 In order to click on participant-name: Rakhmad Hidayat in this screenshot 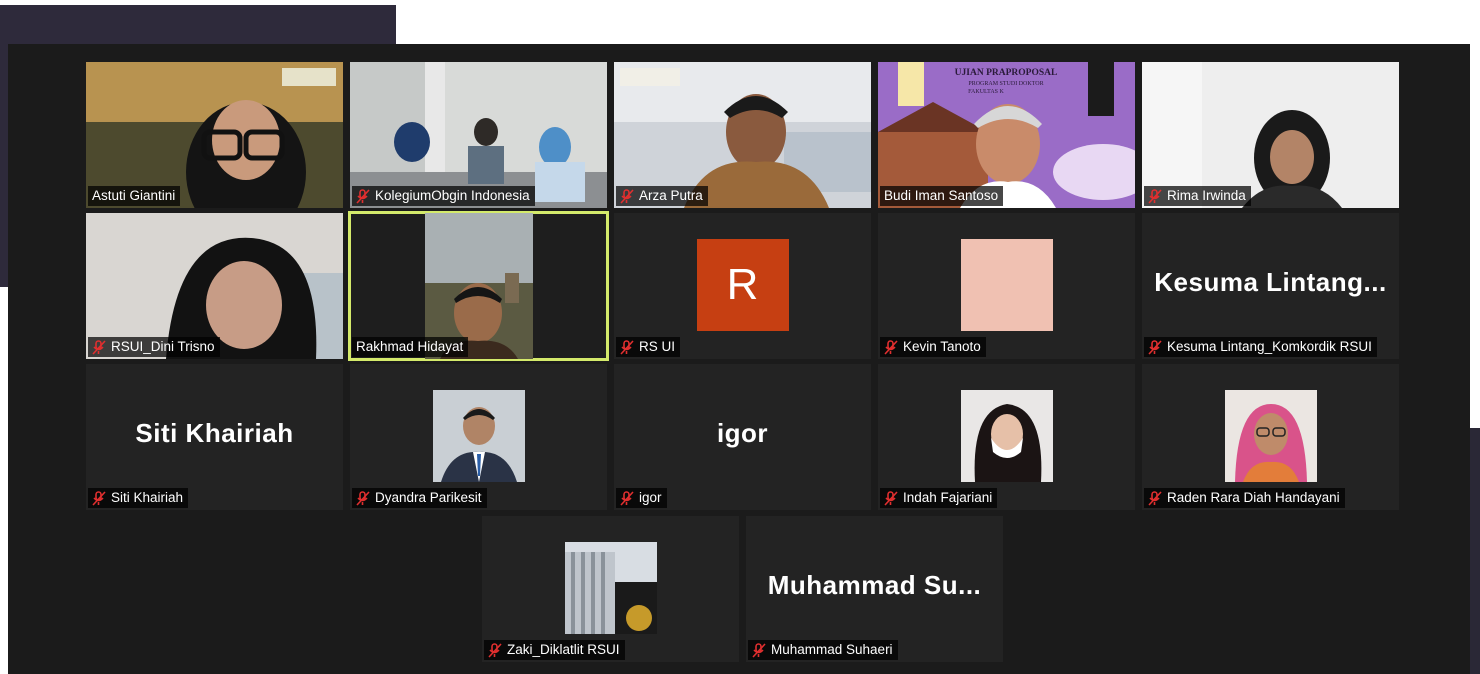, I will do `click(410, 346)`.